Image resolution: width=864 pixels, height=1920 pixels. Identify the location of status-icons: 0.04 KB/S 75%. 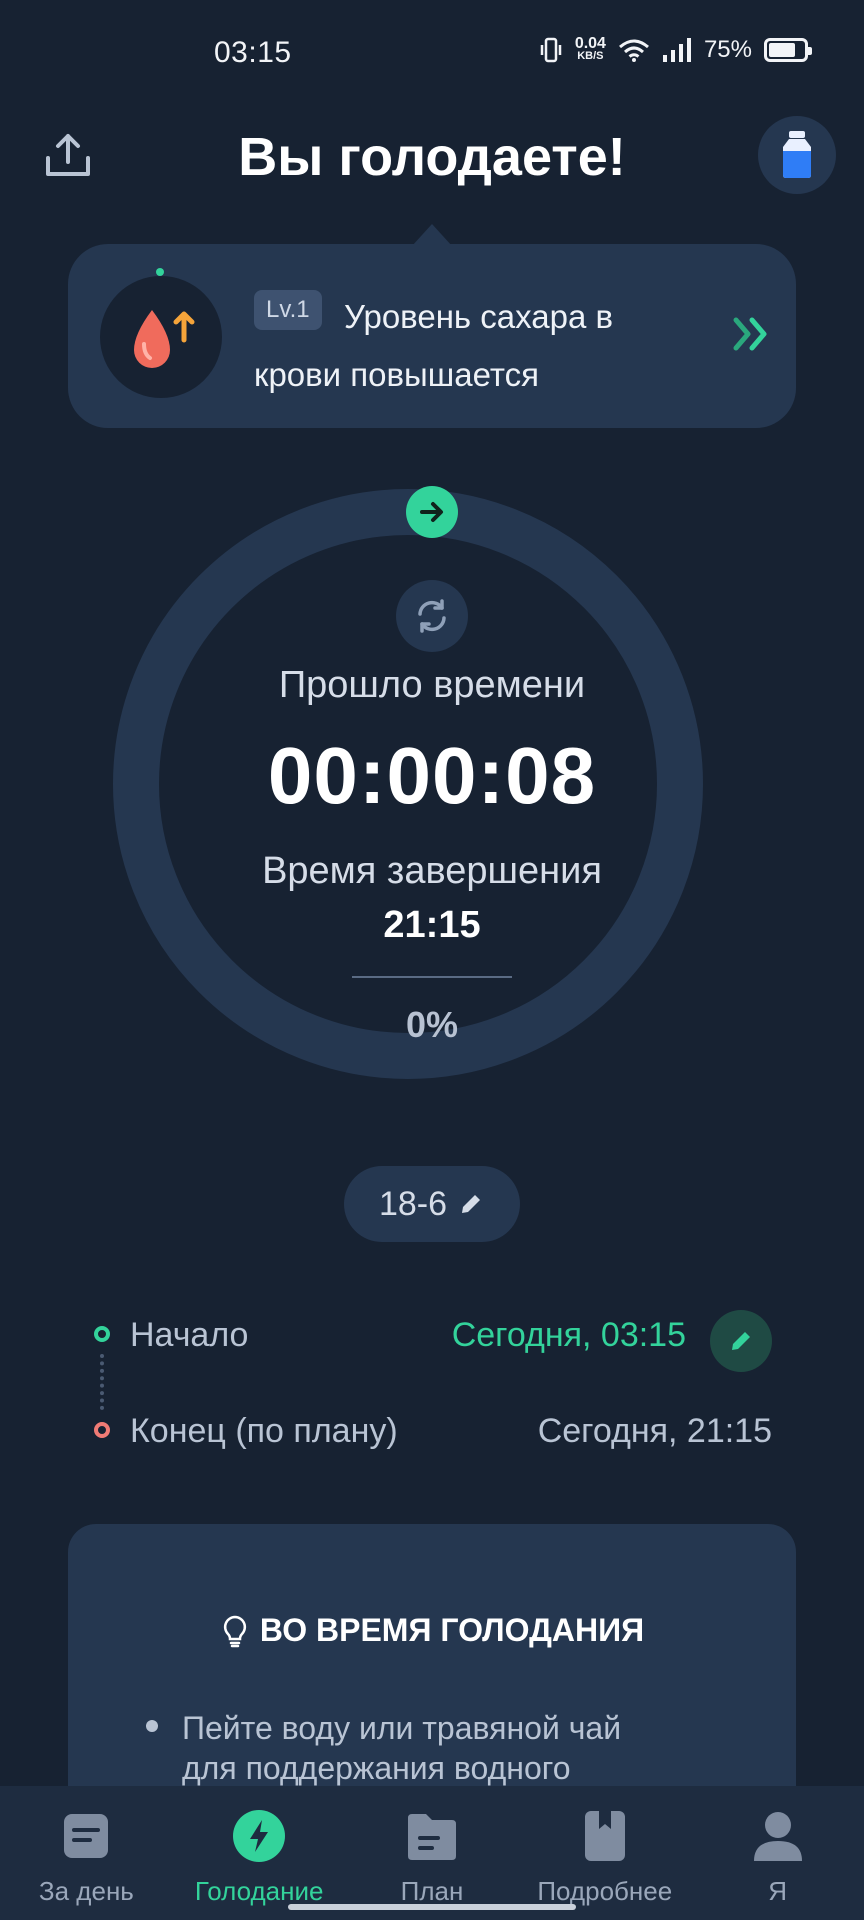
(675, 49).